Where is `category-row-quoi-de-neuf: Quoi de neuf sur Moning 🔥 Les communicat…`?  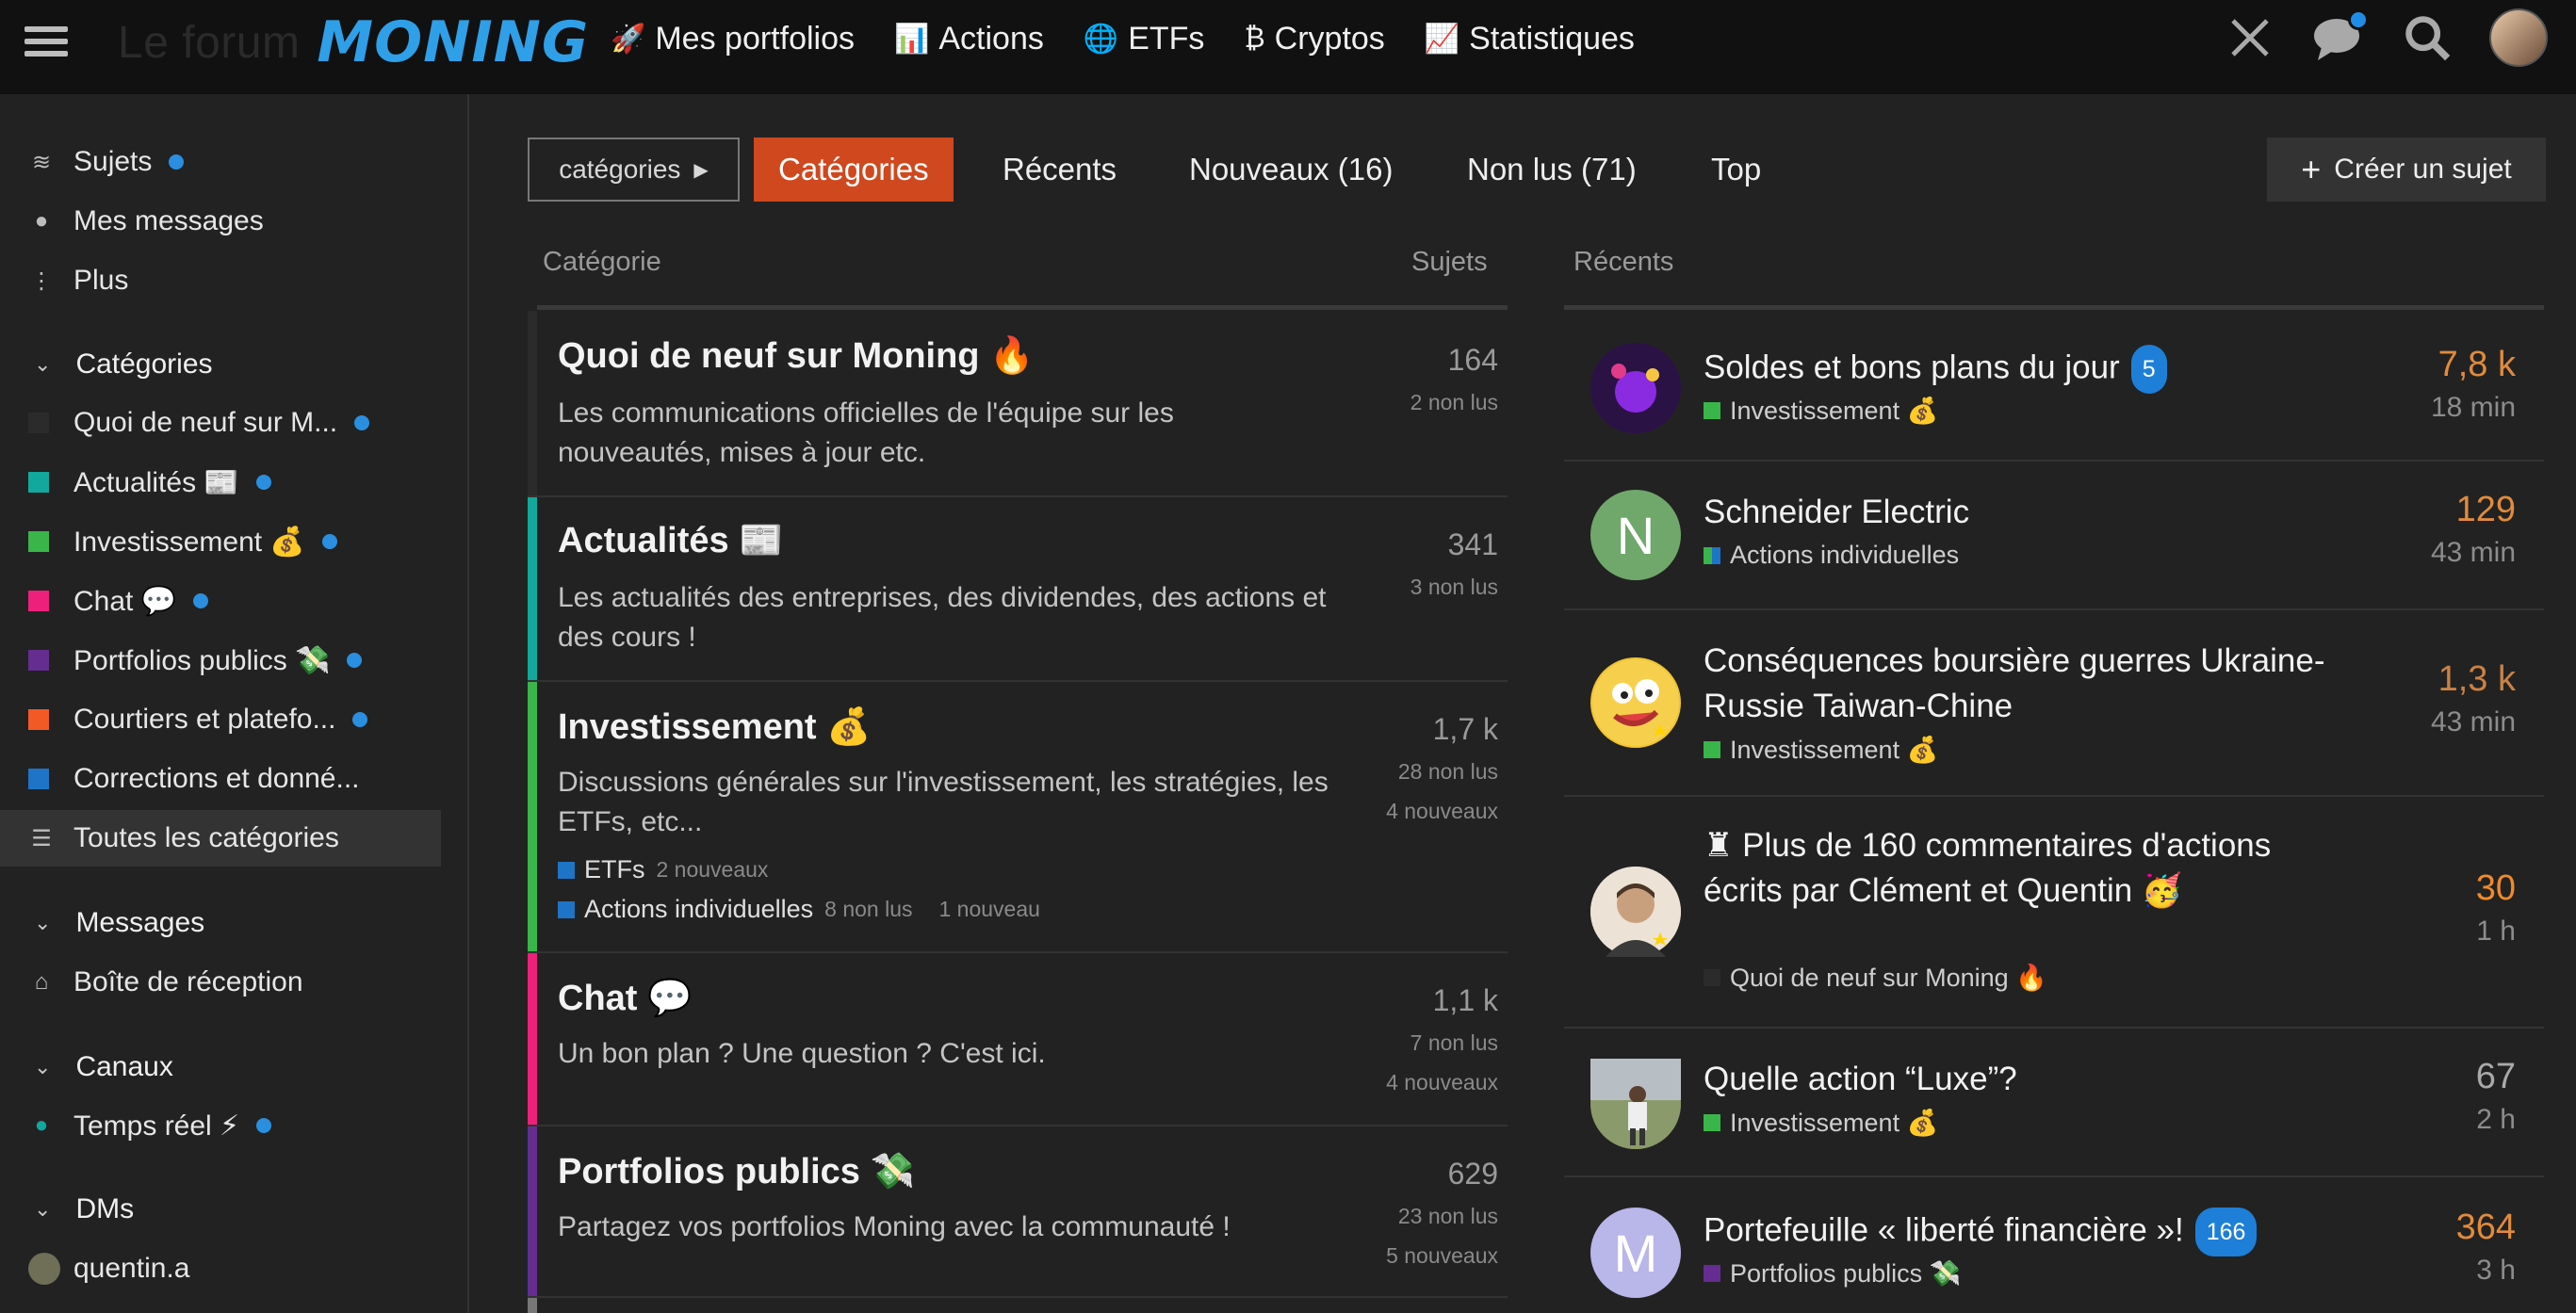 category-row-quoi-de-neuf: Quoi de neuf sur Moning 🔥 Les communicat… is located at coordinates (1018, 404).